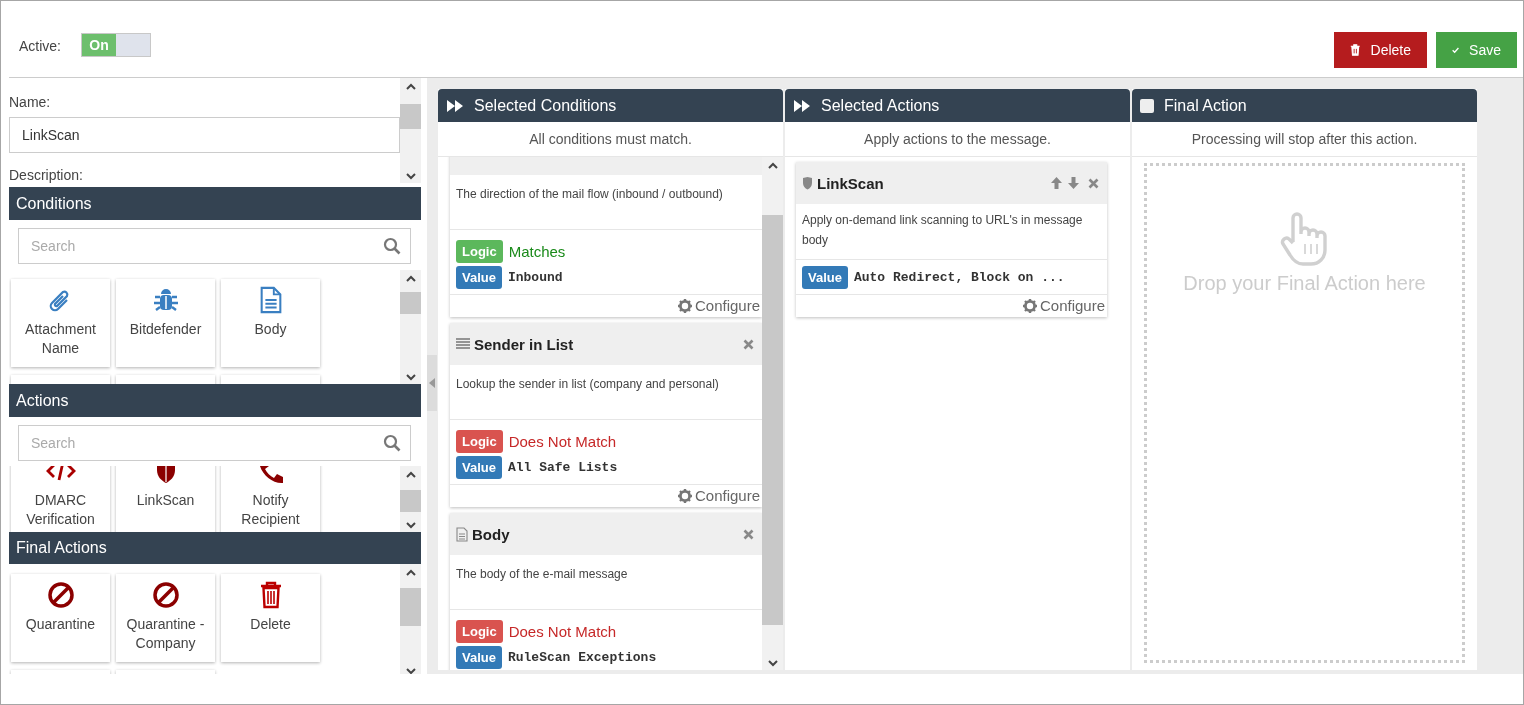  Describe the element at coordinates (270, 499) in the screenshot. I see `library-tile: Notify Recipient` at that location.